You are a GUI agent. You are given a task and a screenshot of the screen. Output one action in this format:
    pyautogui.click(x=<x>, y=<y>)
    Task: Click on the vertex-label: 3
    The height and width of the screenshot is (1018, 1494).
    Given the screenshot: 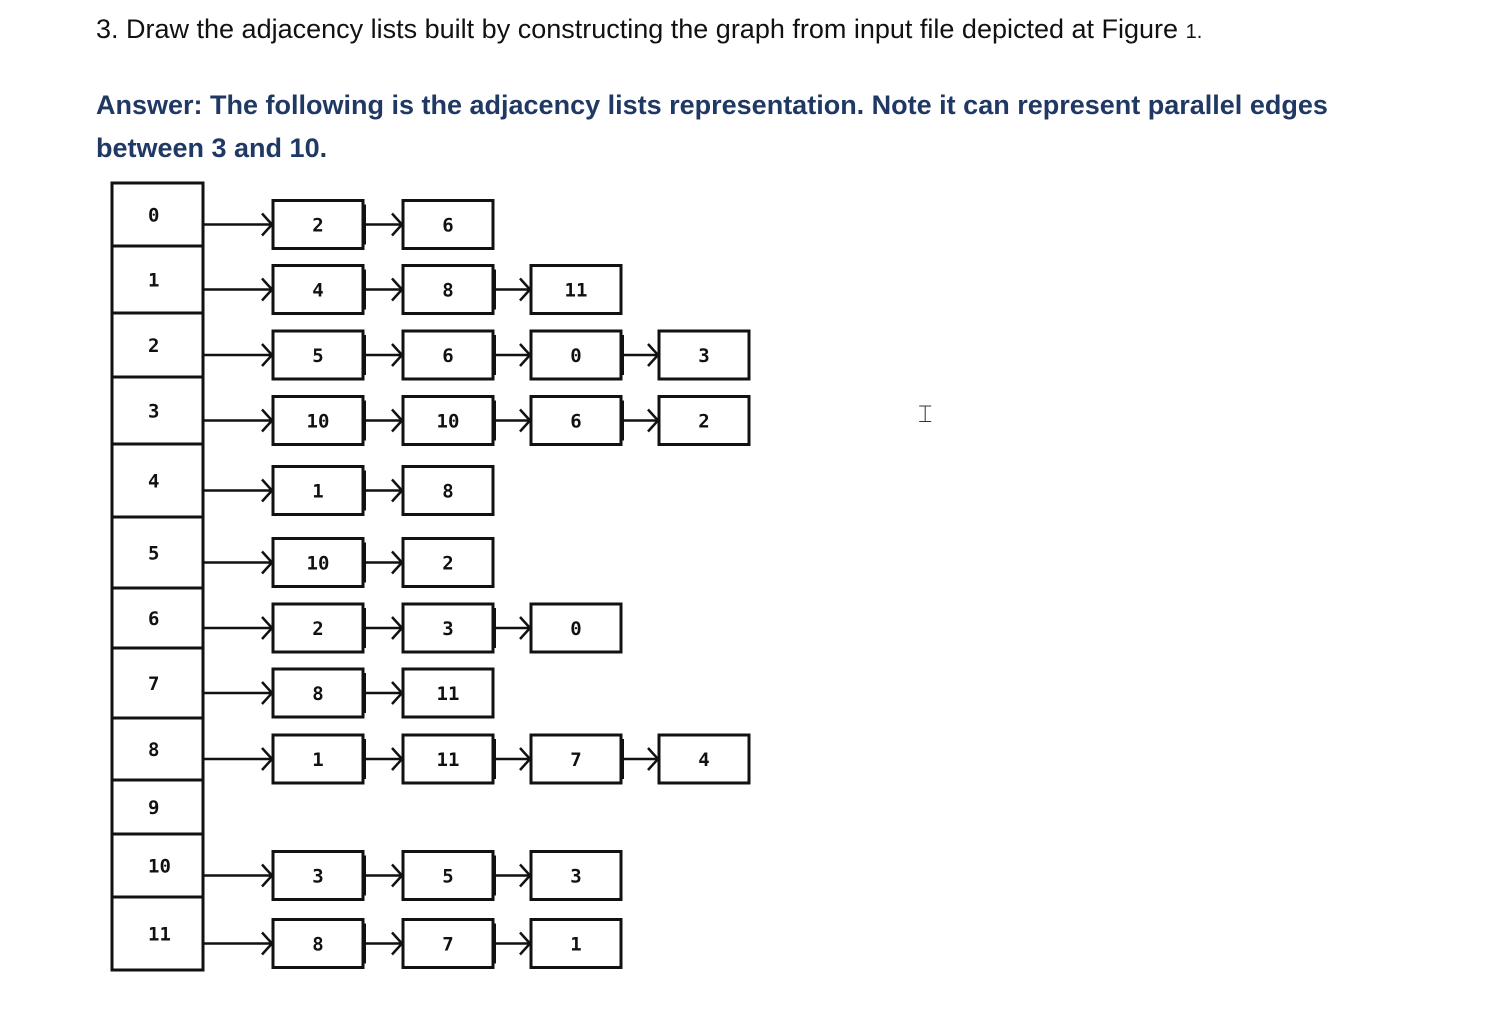 What is the action you would take?
    pyautogui.click(x=153, y=412)
    